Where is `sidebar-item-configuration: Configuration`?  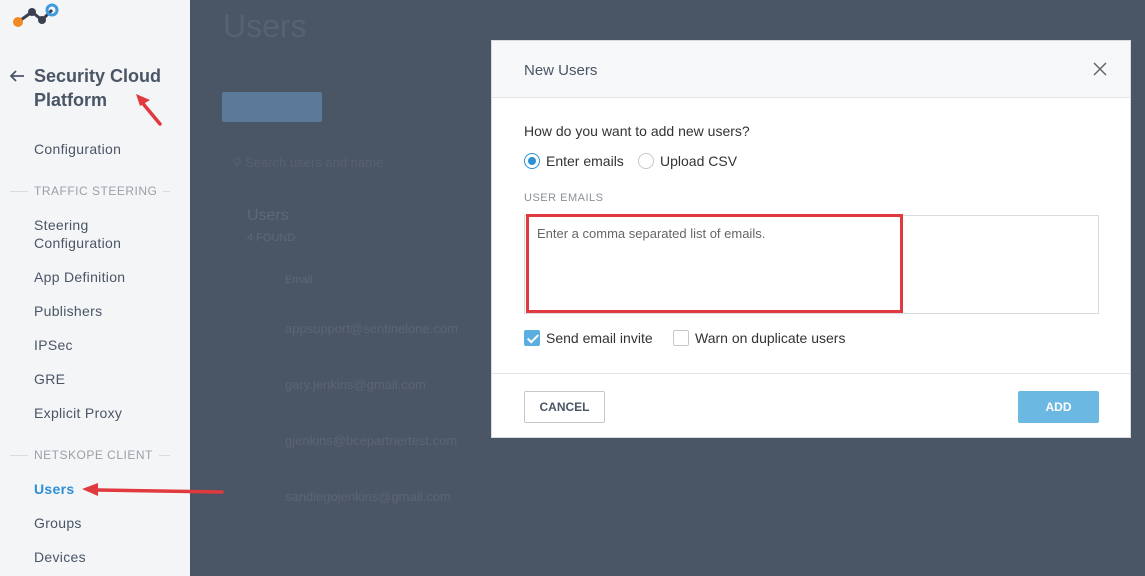
sidebar-item-configuration: Configuration is located at coordinates (77, 149).